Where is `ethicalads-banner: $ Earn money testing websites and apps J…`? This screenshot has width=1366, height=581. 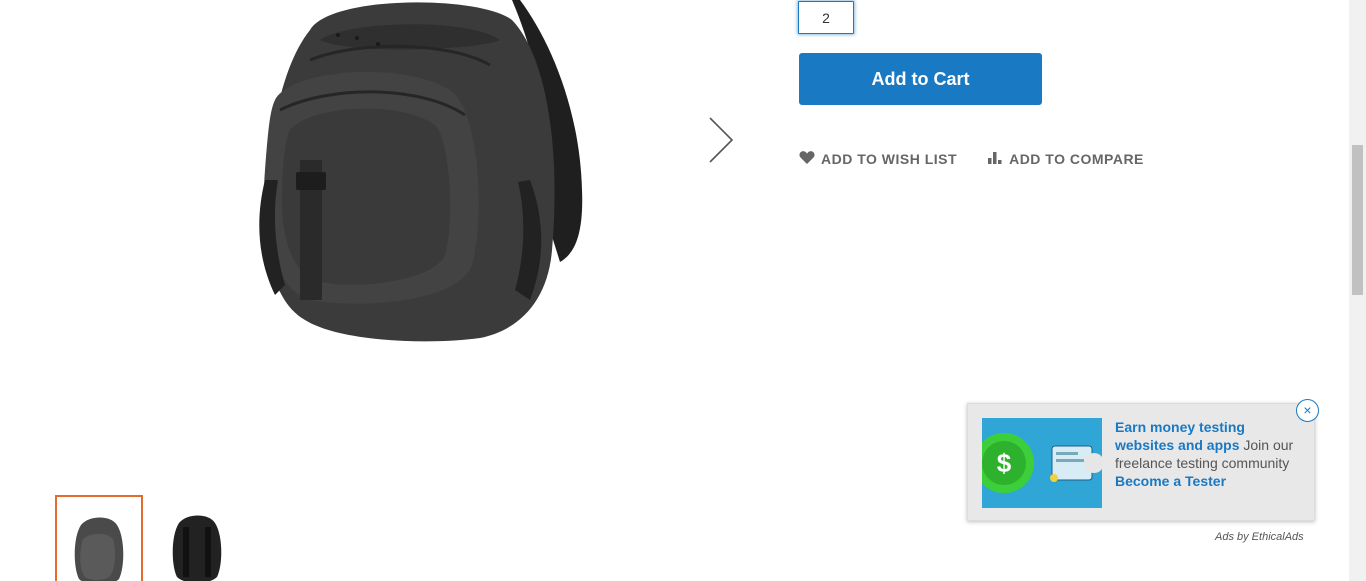 ethicalads-banner: $ Earn money testing websites and apps J… is located at coordinates (1141, 462).